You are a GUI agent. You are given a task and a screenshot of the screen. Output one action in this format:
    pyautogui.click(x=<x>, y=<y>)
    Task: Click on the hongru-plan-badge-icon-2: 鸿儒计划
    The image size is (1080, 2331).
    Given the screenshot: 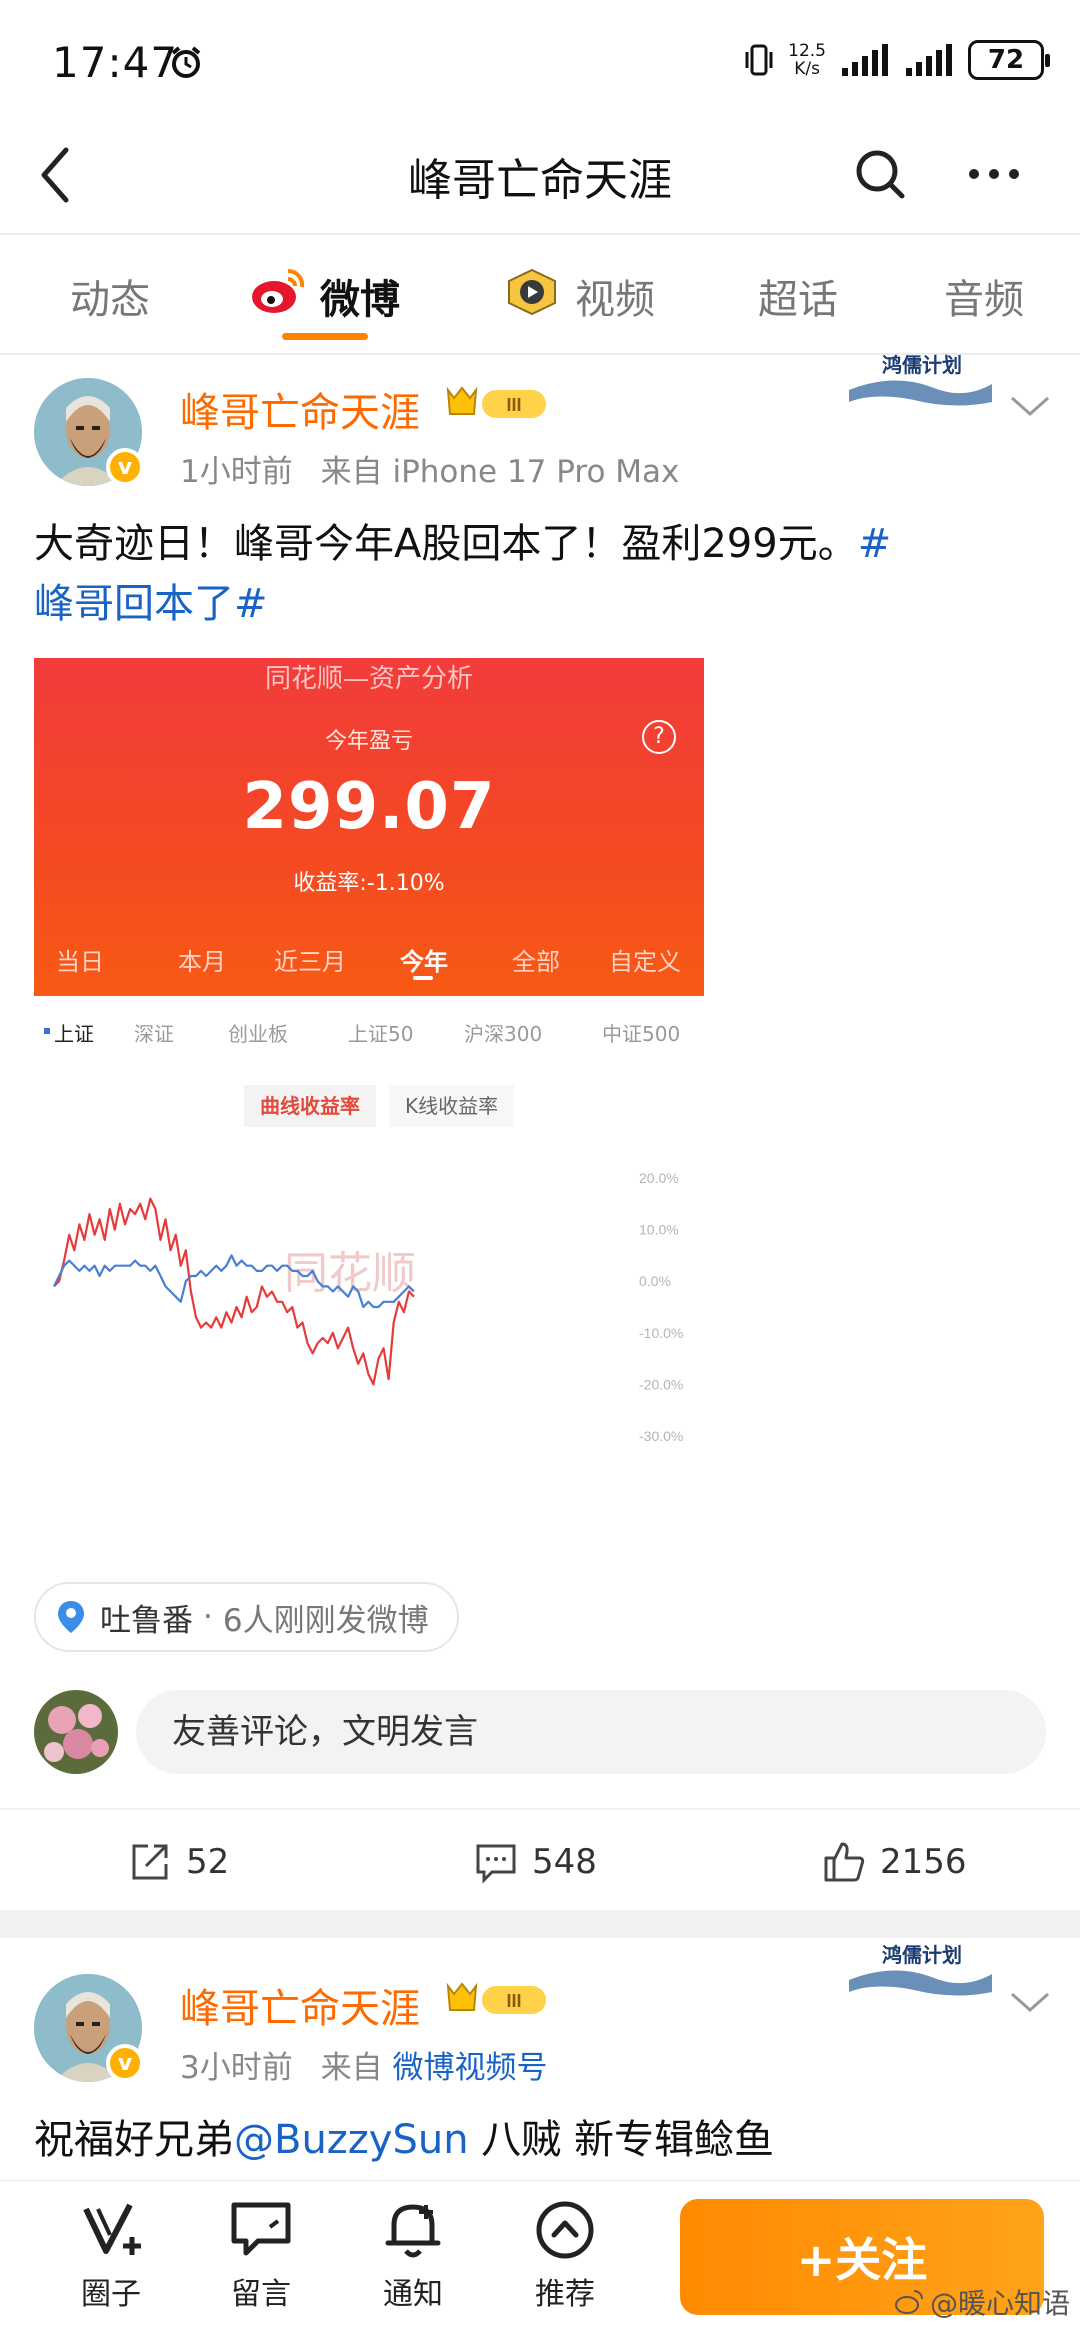 What is the action you would take?
    pyautogui.click(x=920, y=1969)
    